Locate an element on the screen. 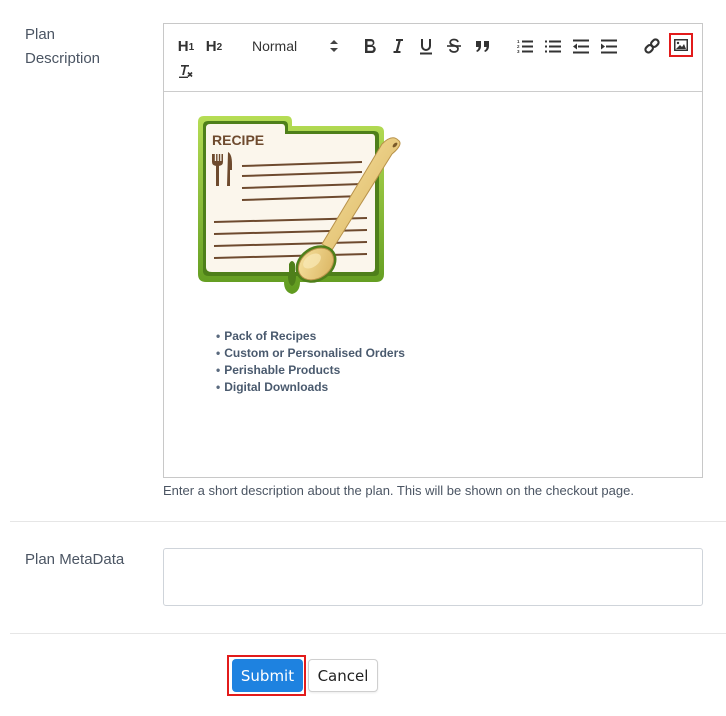  ordered-list-icon: 1 2 3 is located at coordinates (525, 46).